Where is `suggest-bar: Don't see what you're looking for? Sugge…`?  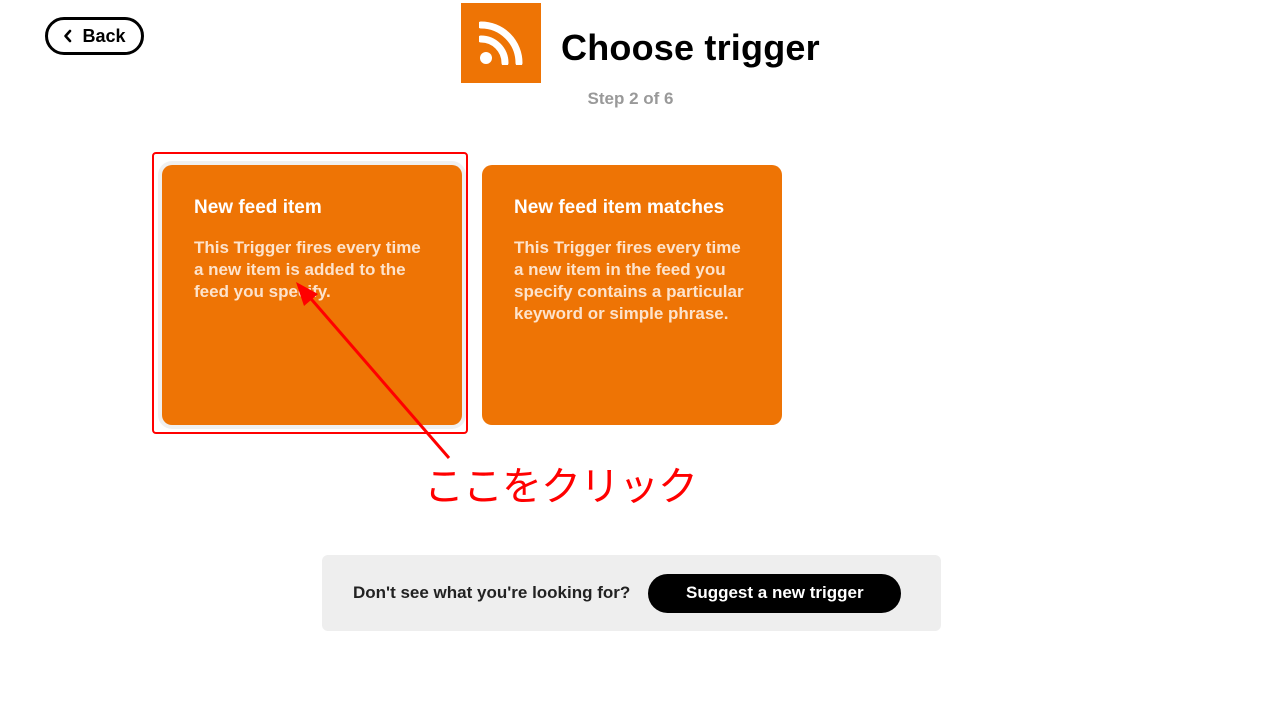
suggest-bar: Don't see what you're looking for? Sugge… is located at coordinates (631, 593).